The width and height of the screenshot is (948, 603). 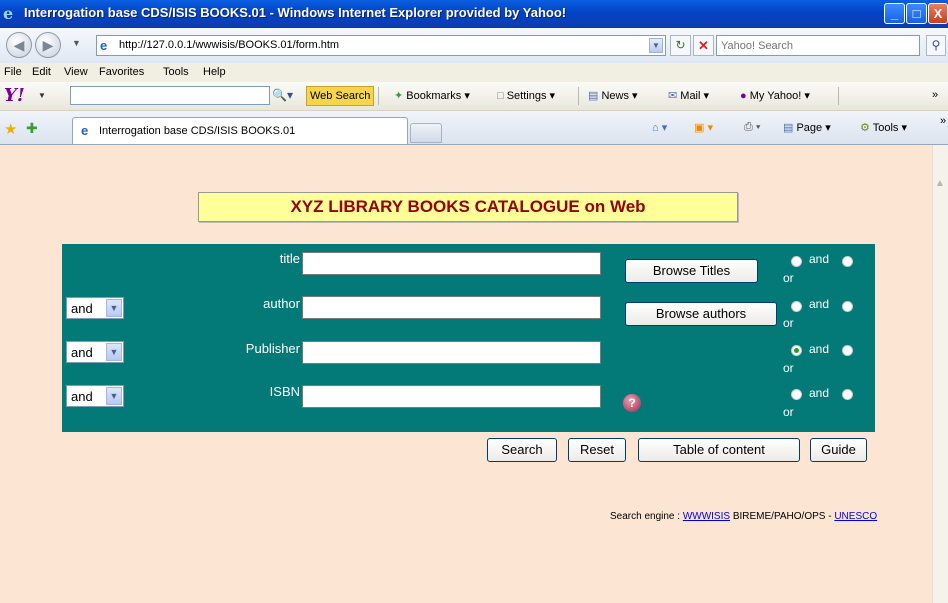 What do you see at coordinates (531, 96) in the screenshot?
I see `settings-label: Settings ▾` at bounding box center [531, 96].